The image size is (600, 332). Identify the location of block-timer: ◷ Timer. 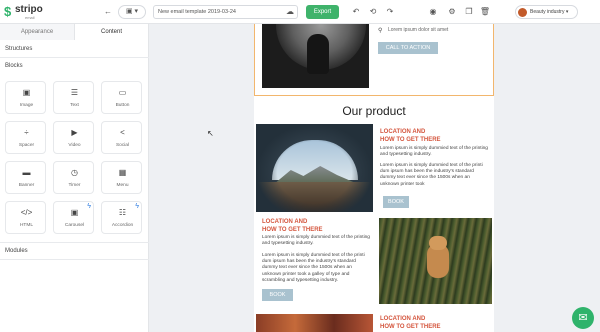
(73, 177).